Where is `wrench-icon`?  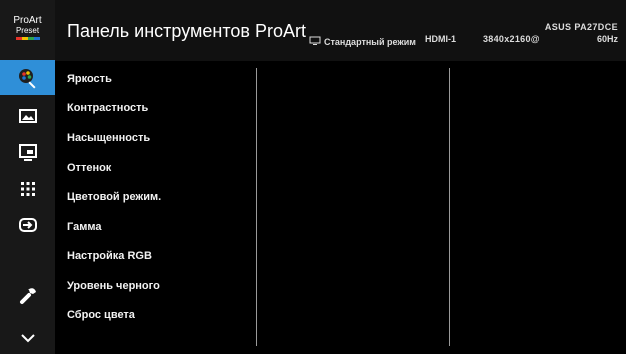 wrench-icon is located at coordinates (28, 296).